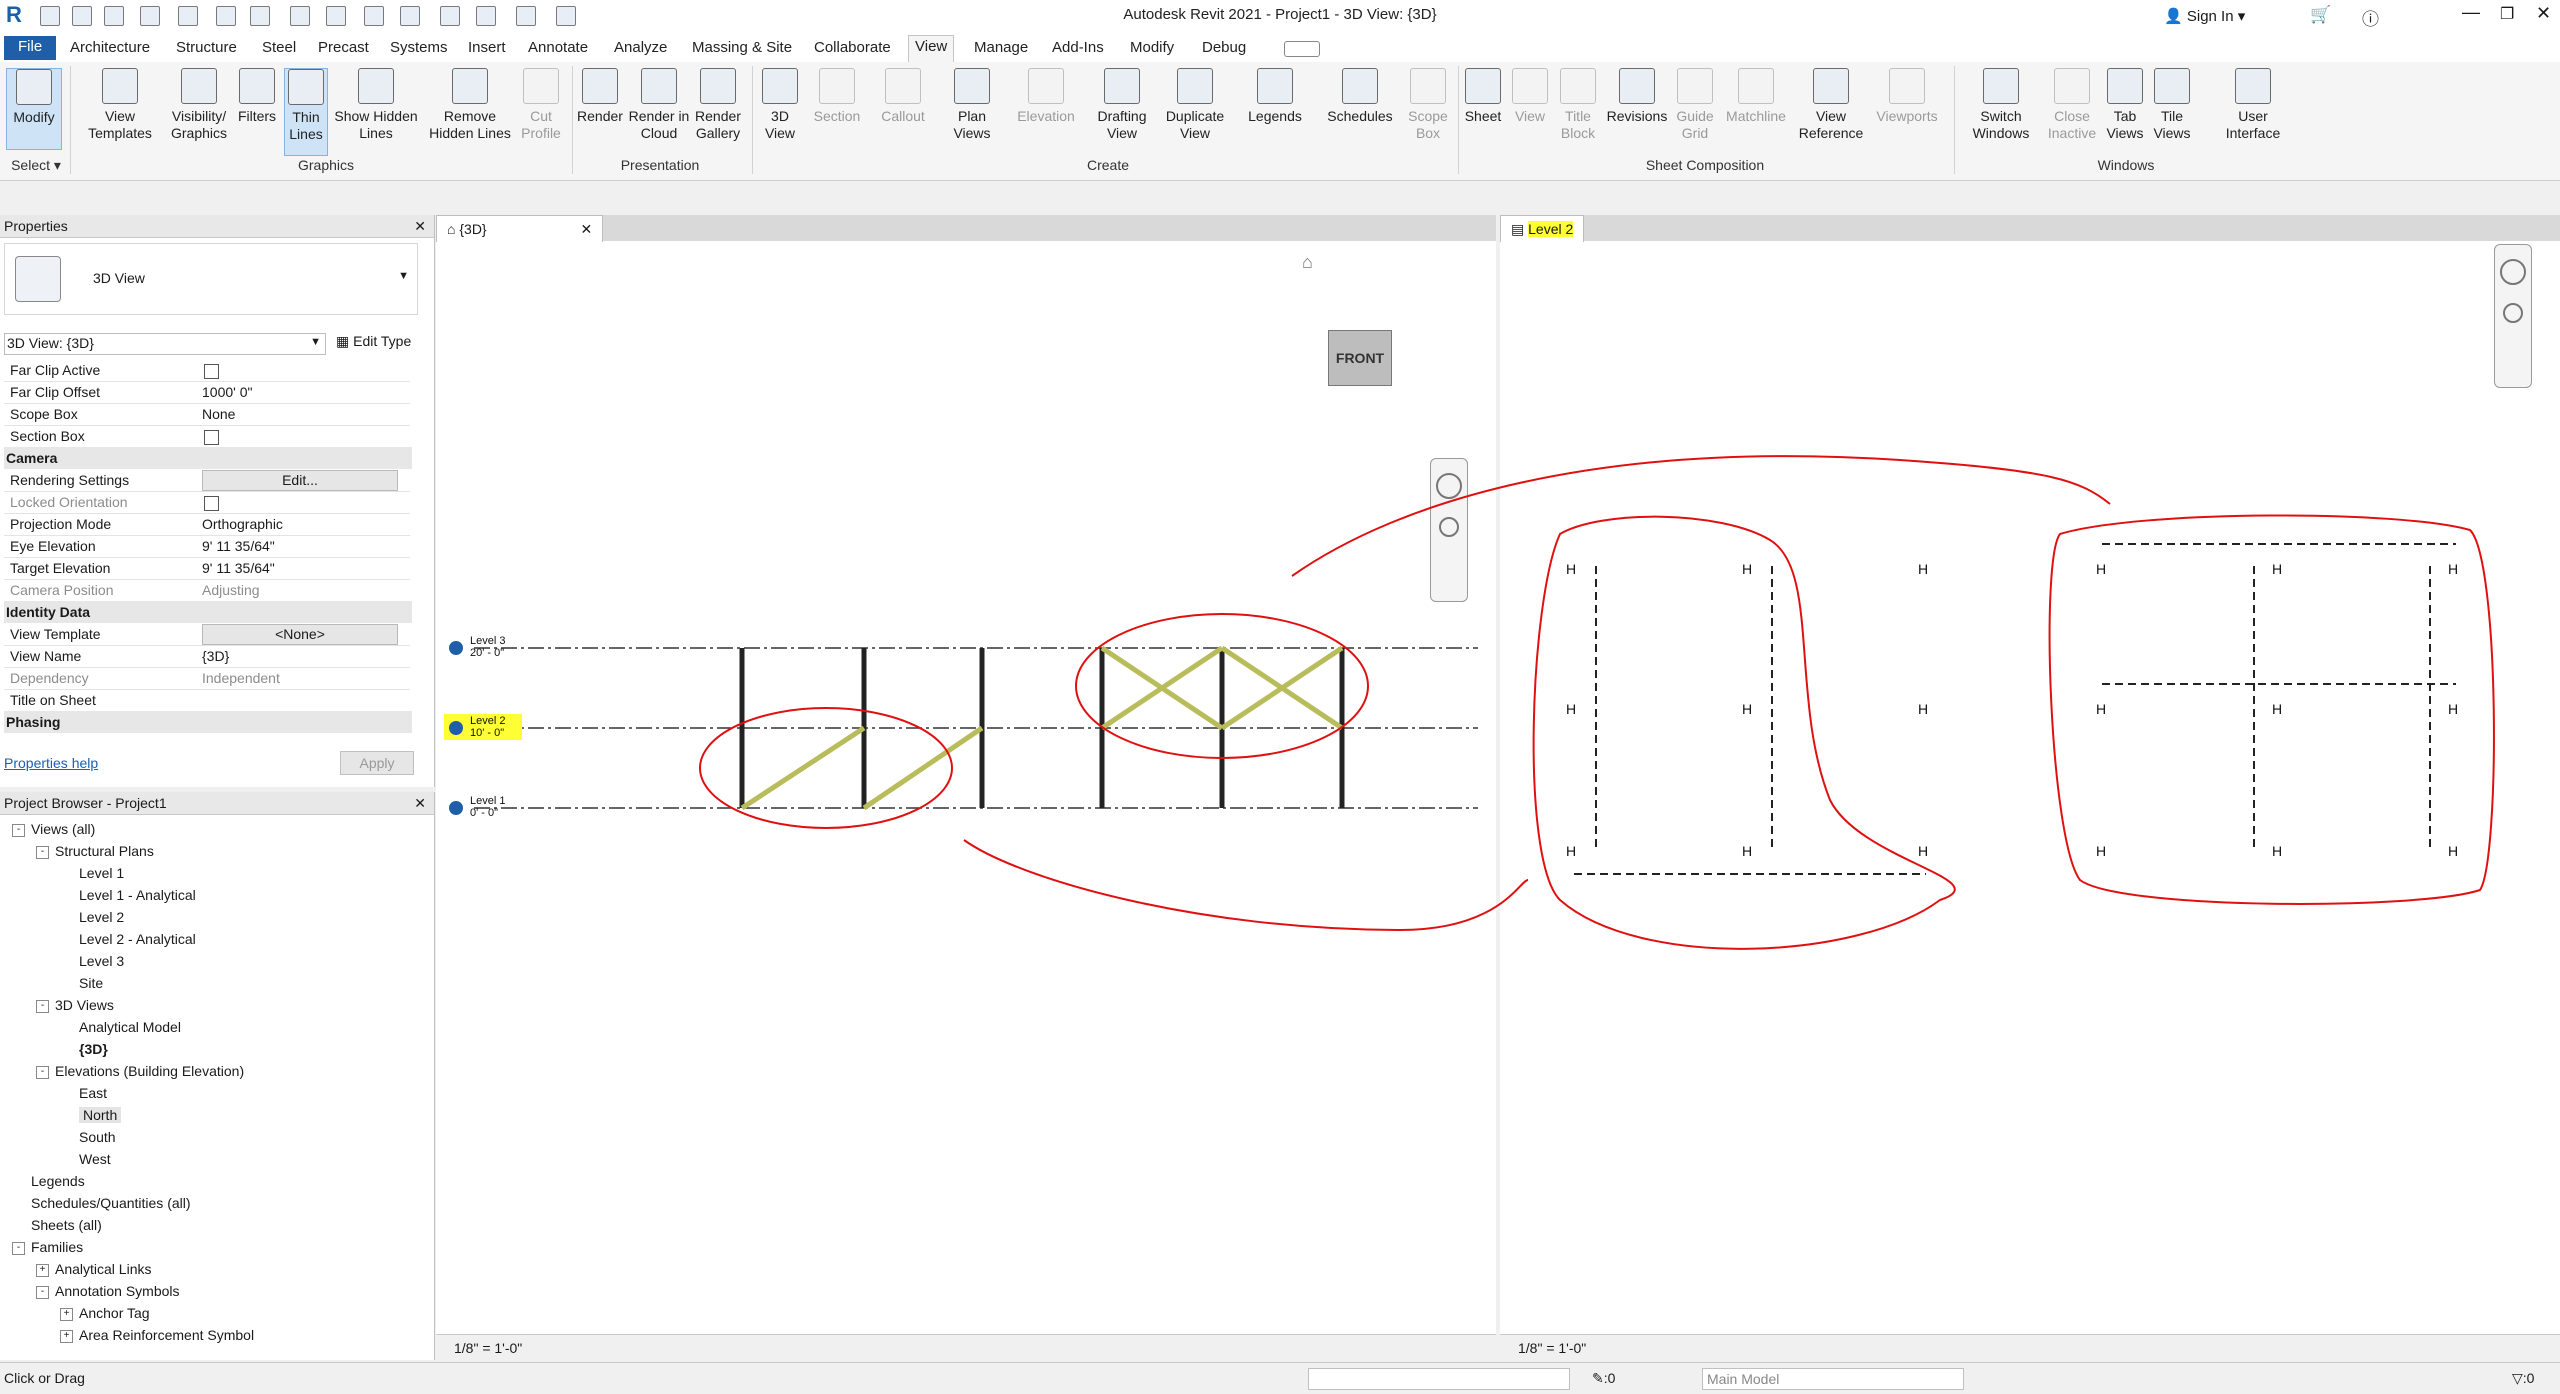 This screenshot has width=2560, height=1394. I want to click on filter-count-value: :0, so click(2528, 1378).